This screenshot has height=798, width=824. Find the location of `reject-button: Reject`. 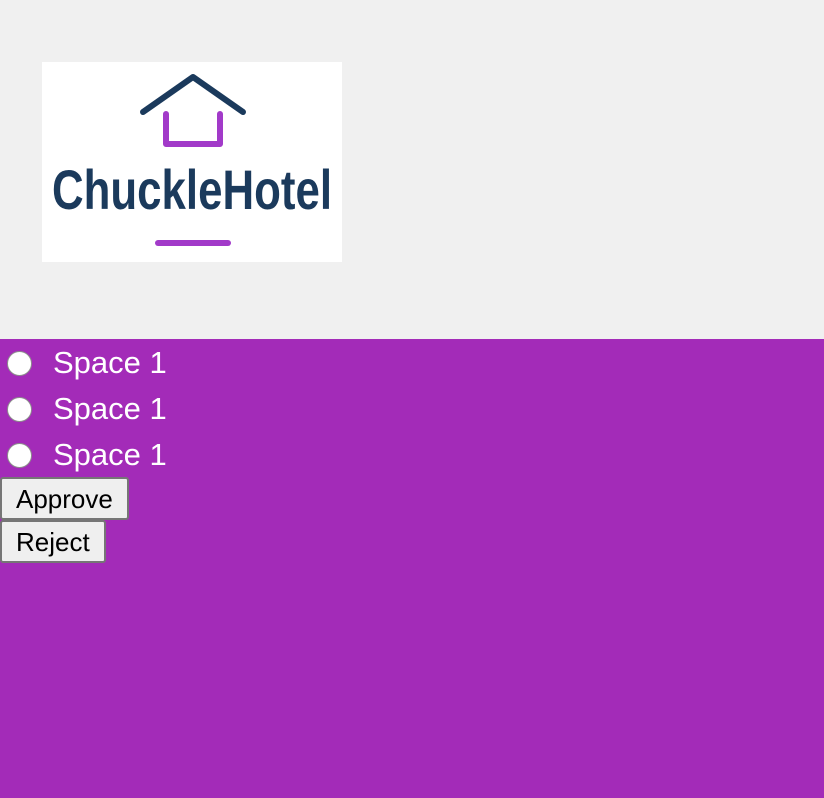

reject-button: Reject is located at coordinates (53, 541).